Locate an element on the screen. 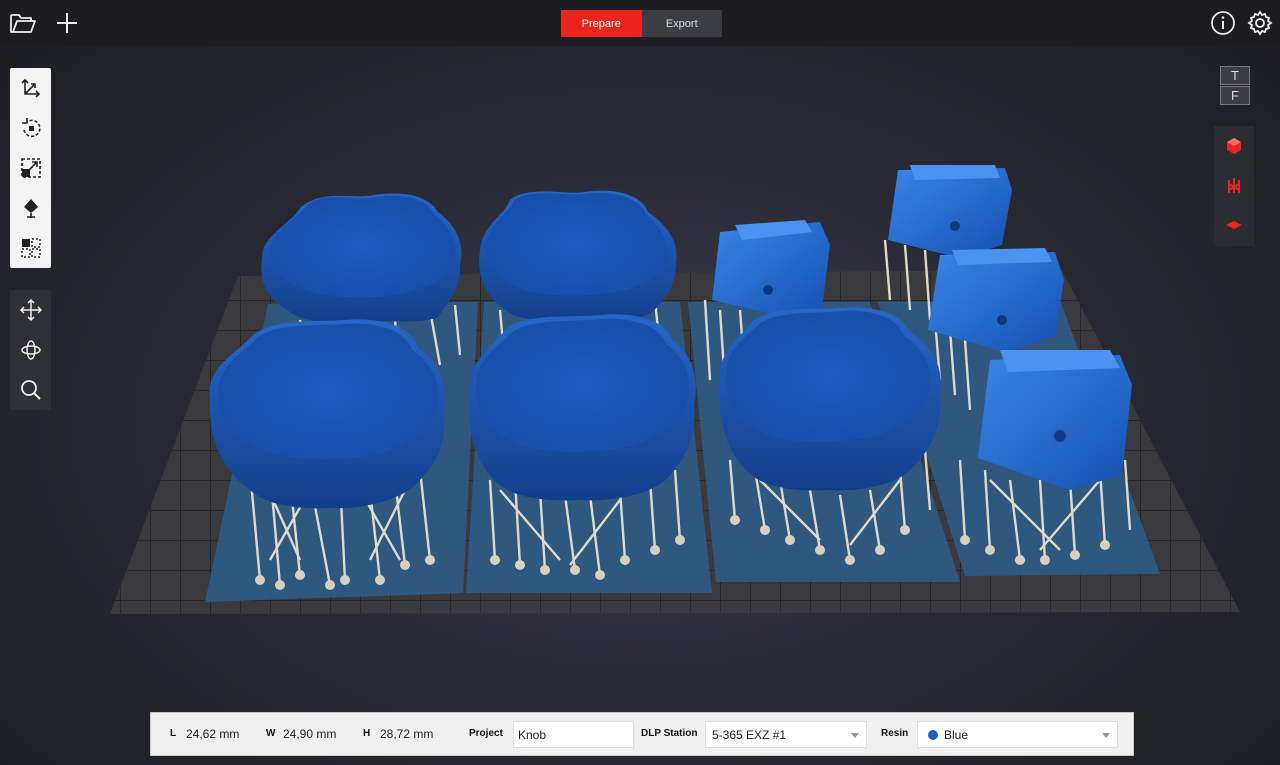 The height and width of the screenshot is (765, 1280). length-label: L is located at coordinates (173, 733).